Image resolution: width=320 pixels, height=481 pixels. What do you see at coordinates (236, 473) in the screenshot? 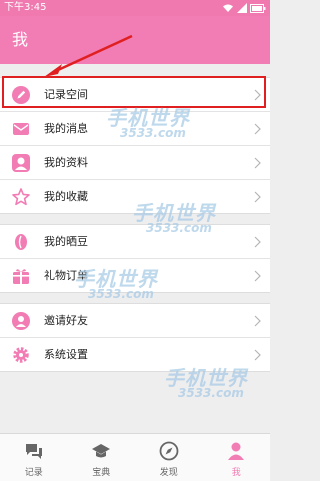
I see `tab-label: 我` at bounding box center [236, 473].